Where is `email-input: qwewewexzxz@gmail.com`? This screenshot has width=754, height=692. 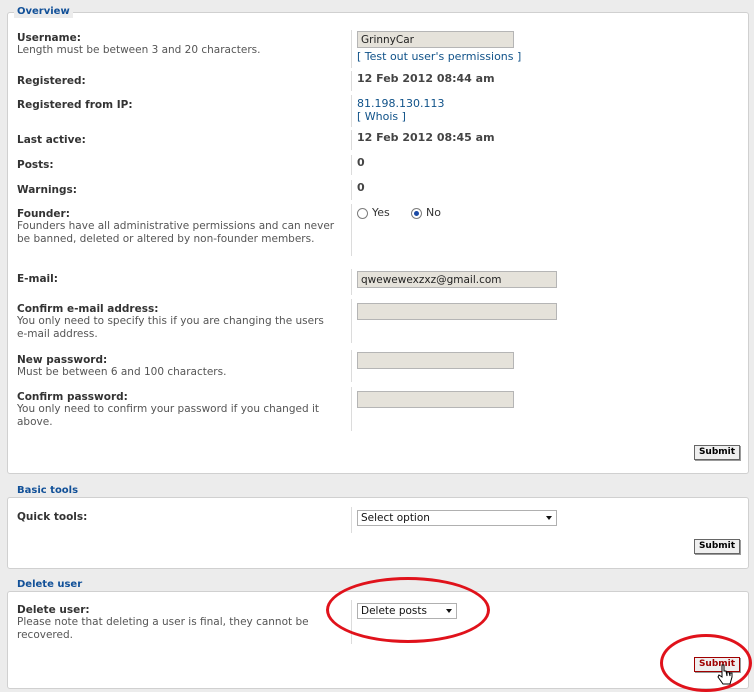 email-input: qwewewexzxz@gmail.com is located at coordinates (457, 279).